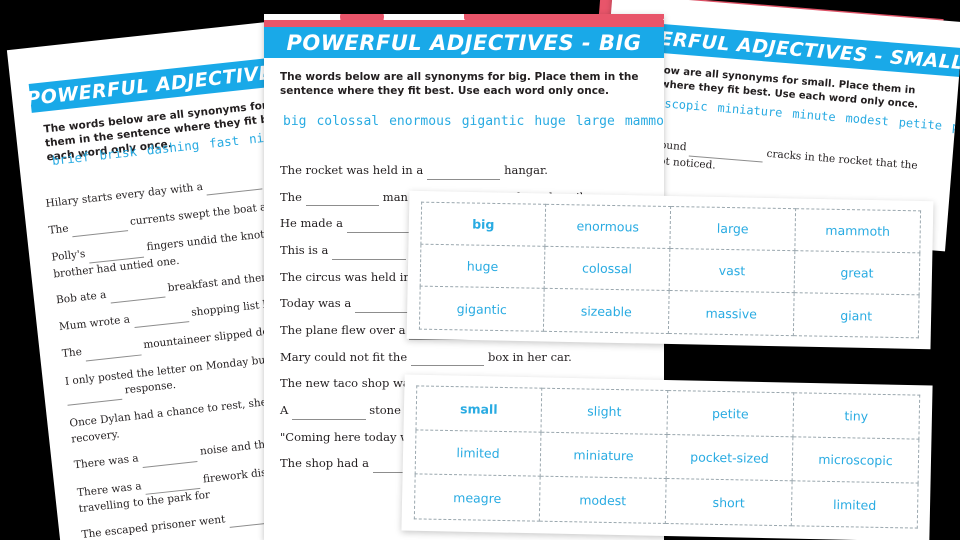 This screenshot has width=960, height=540. Describe the element at coordinates (857, 416) in the screenshot. I see `answer-cell: tiny` at that location.